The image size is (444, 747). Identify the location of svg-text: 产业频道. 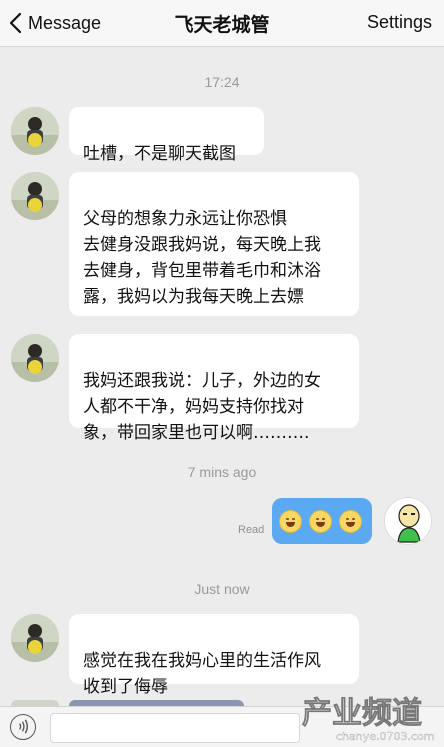
(362, 713).